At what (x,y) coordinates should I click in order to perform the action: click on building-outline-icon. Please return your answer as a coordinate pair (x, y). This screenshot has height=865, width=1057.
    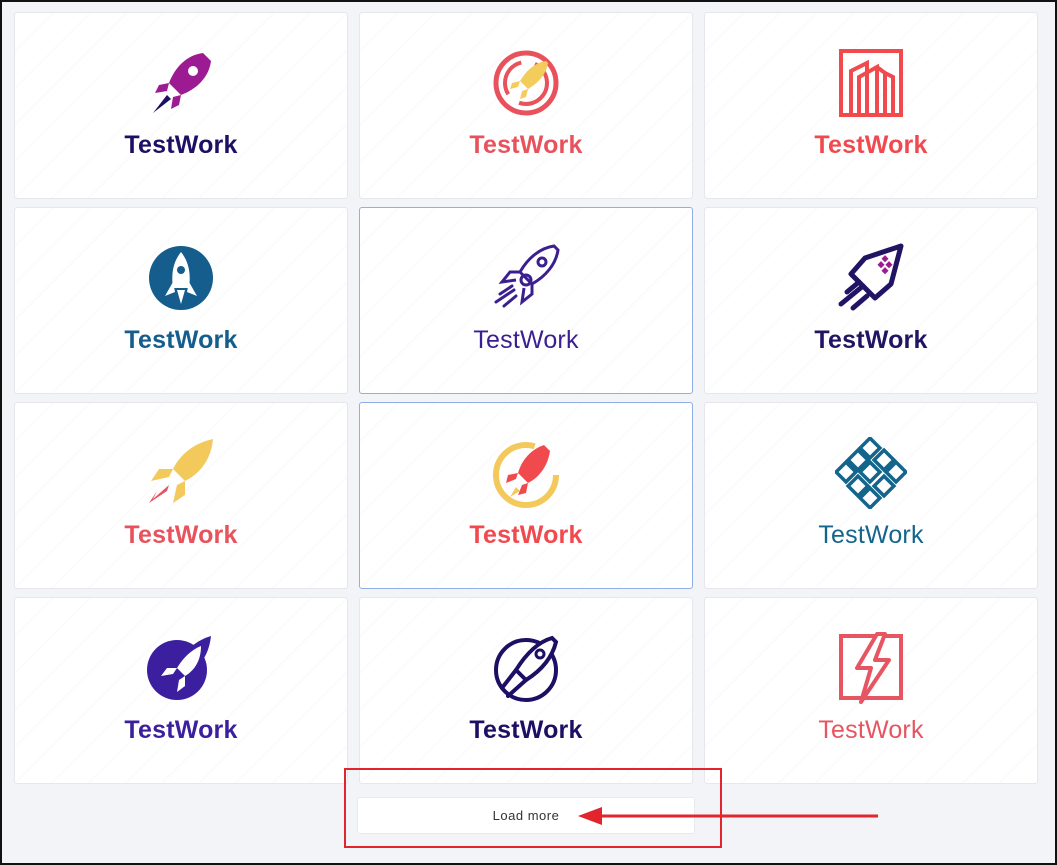
    Looking at the image, I should click on (871, 83).